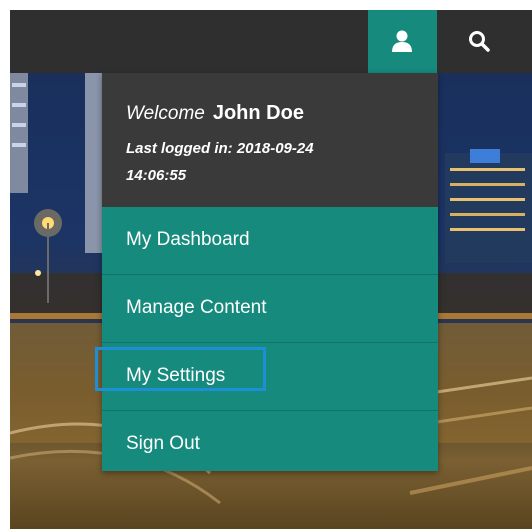 This screenshot has width=532, height=529. I want to click on menu-item-sign-out: Sign Out, so click(270, 445).